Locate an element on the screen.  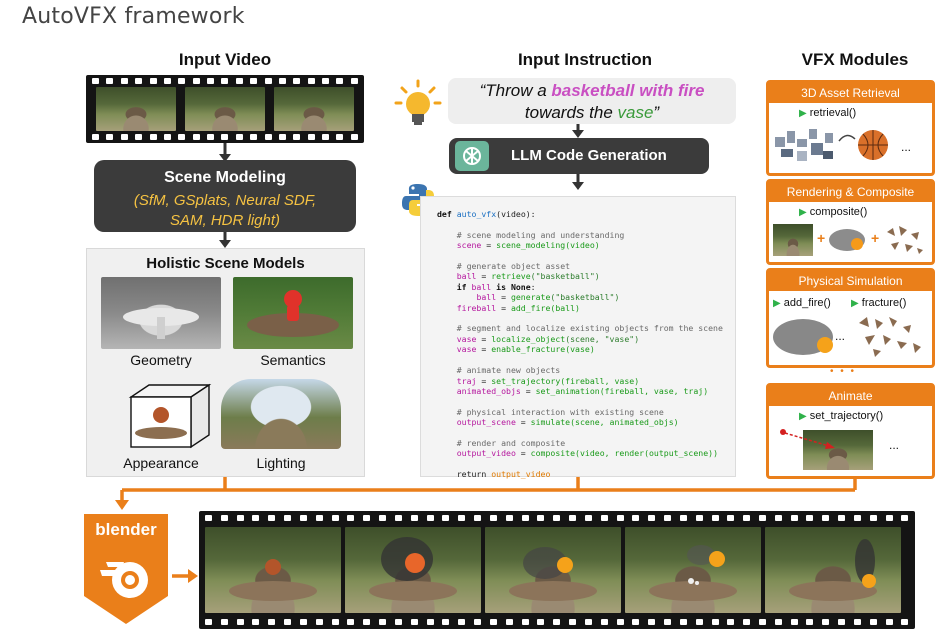
code-comment: # animate new objects is located at coordinates (508, 370).